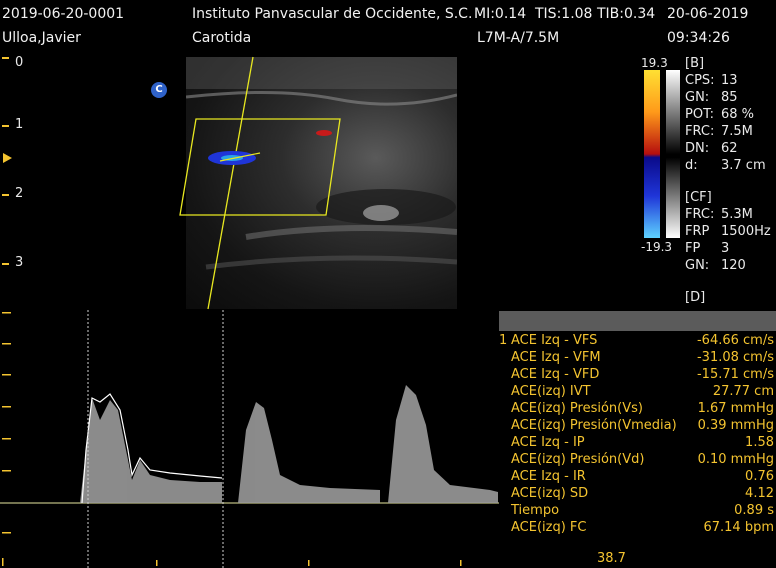  I want to click on d-header: [D], so click(695, 297).